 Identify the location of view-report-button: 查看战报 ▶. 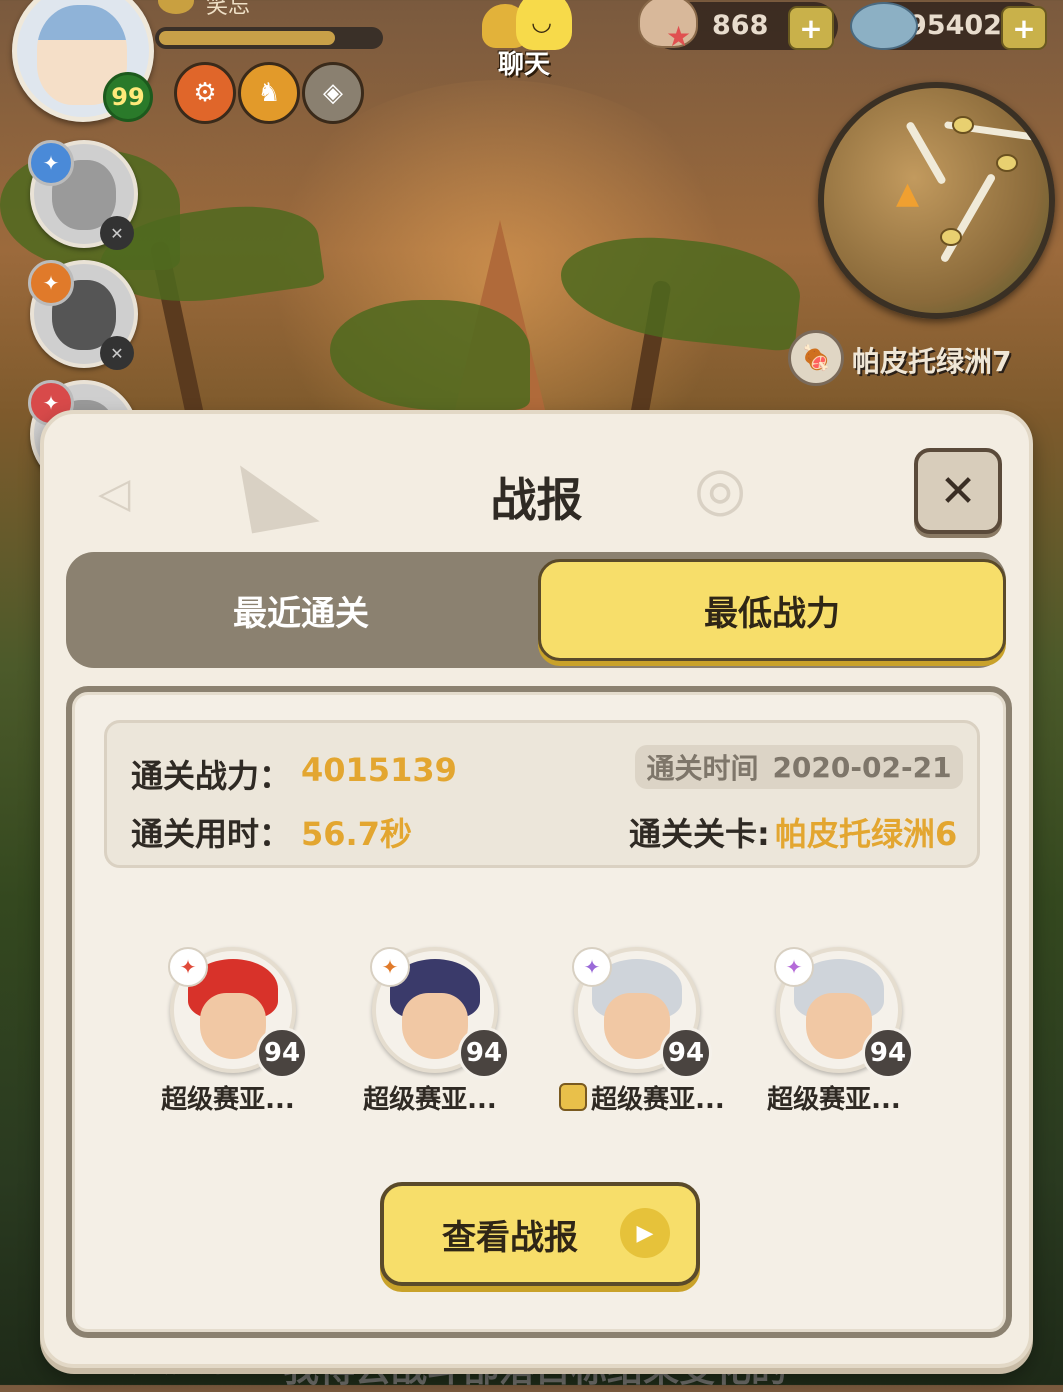
(540, 1234).